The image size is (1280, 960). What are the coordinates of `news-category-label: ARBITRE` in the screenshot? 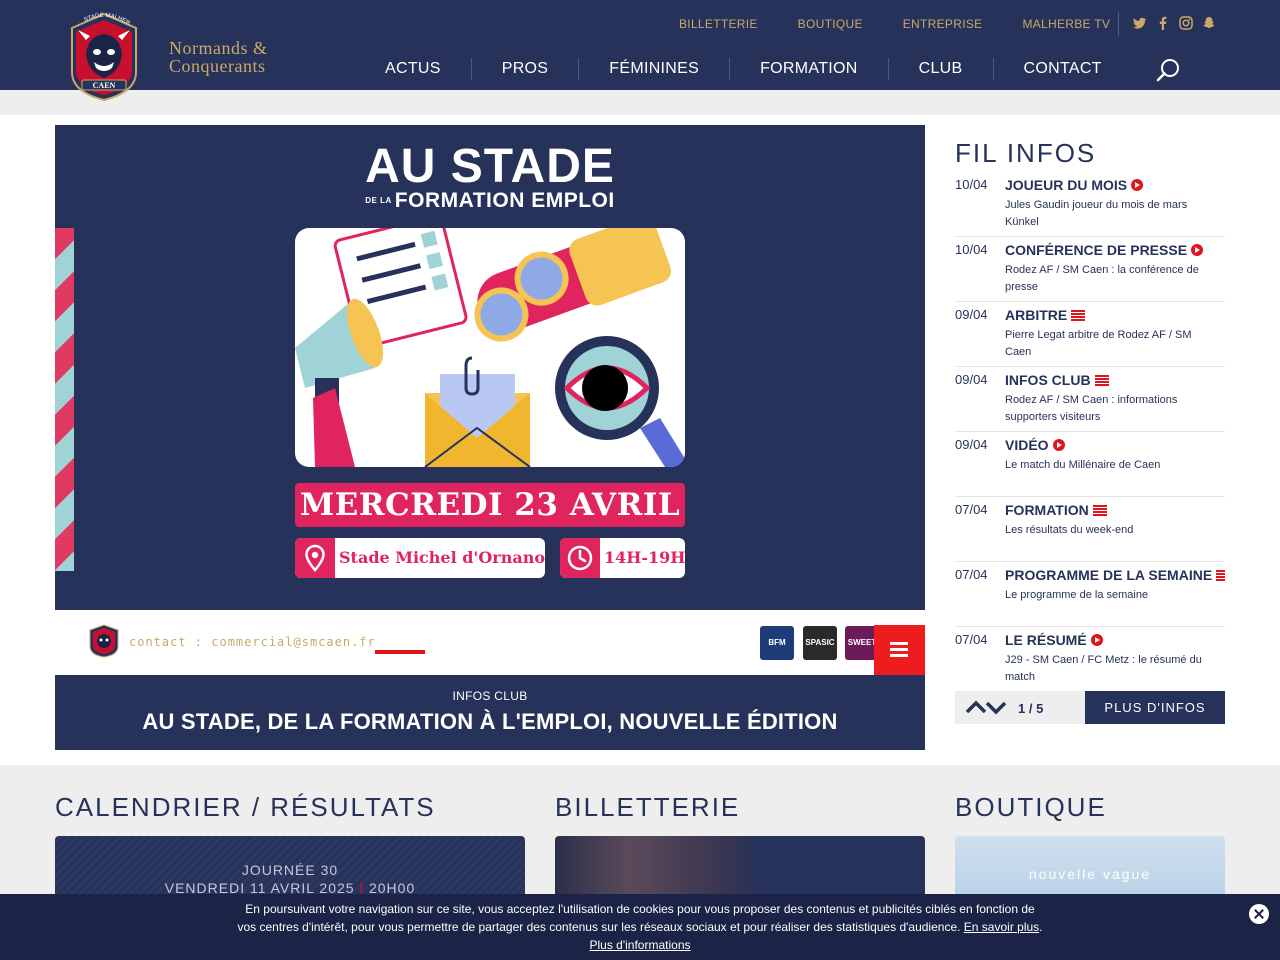 It's located at (1036, 315).